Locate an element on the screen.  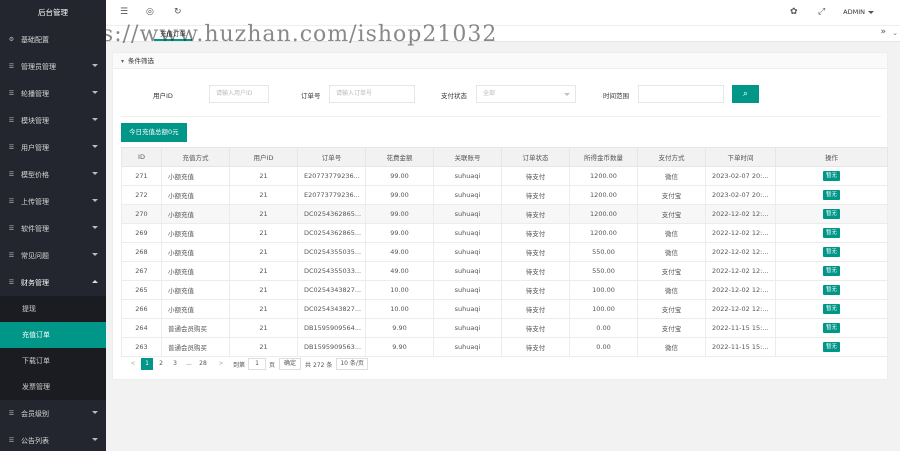
globe-icon: ◎ is located at coordinates (150, 12).